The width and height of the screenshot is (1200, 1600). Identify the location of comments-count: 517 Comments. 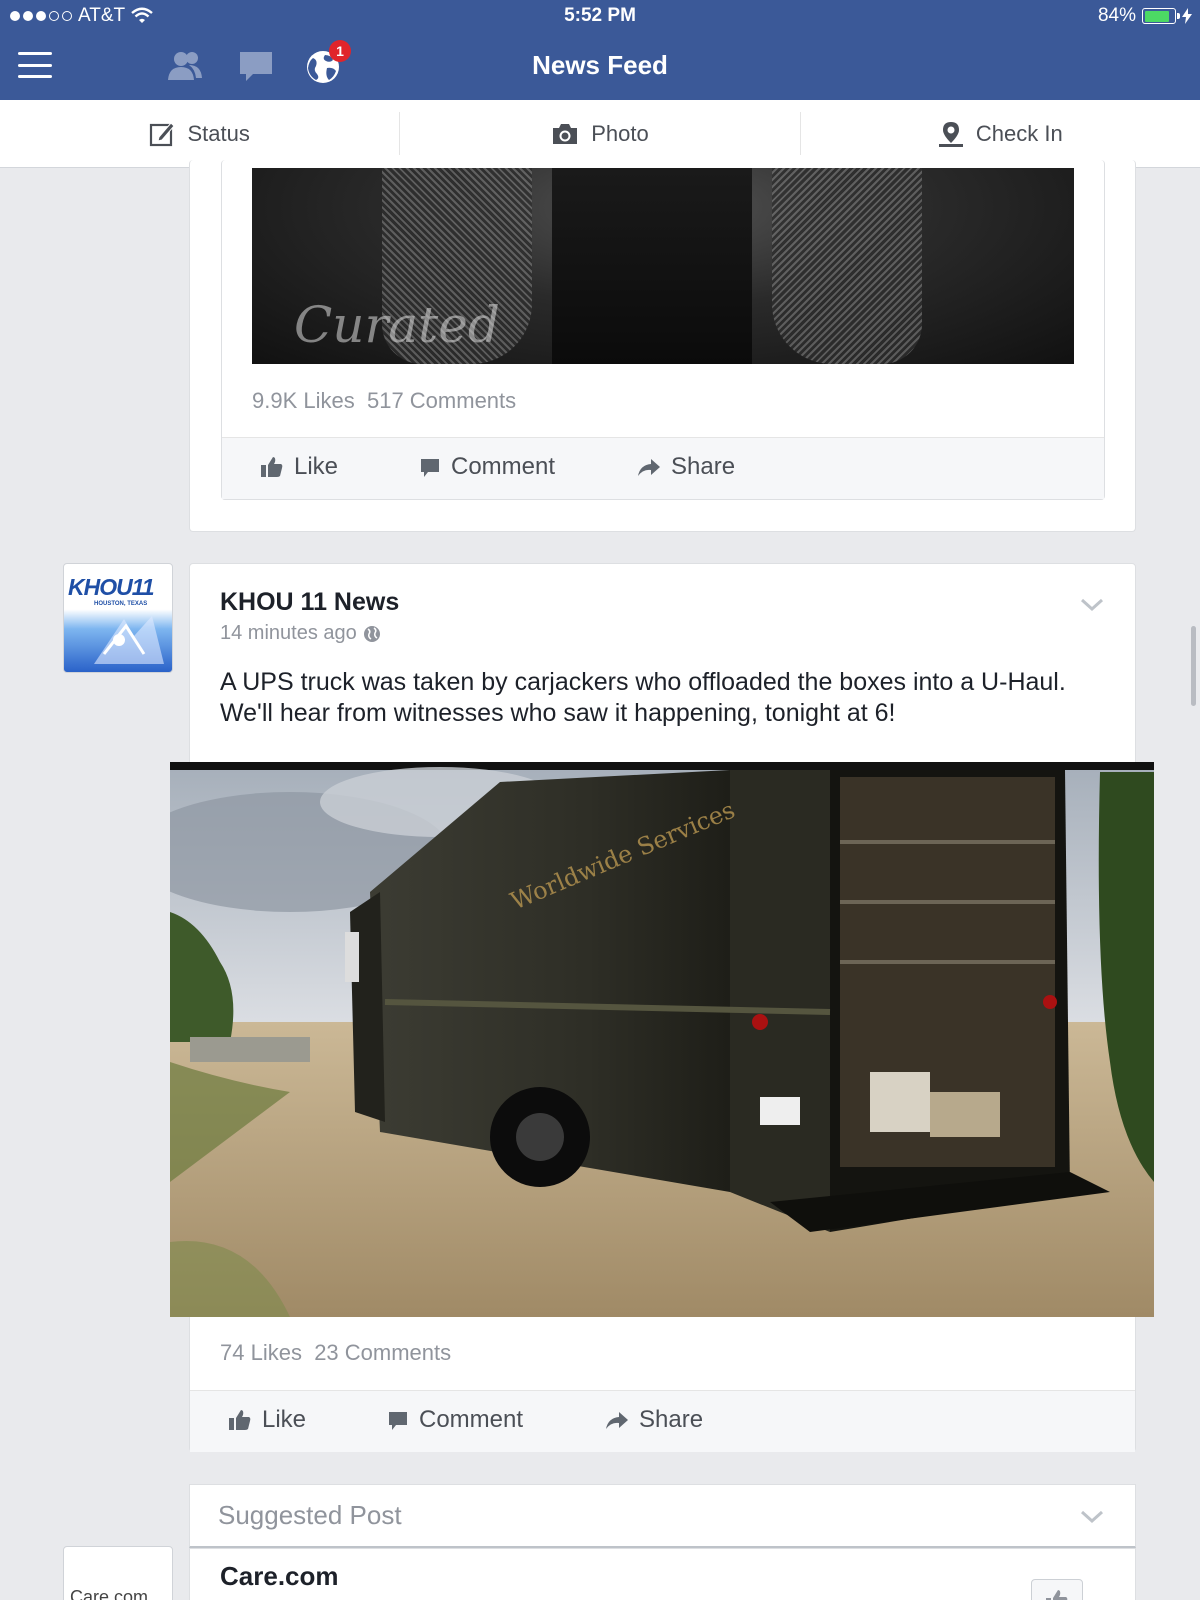
(441, 400).